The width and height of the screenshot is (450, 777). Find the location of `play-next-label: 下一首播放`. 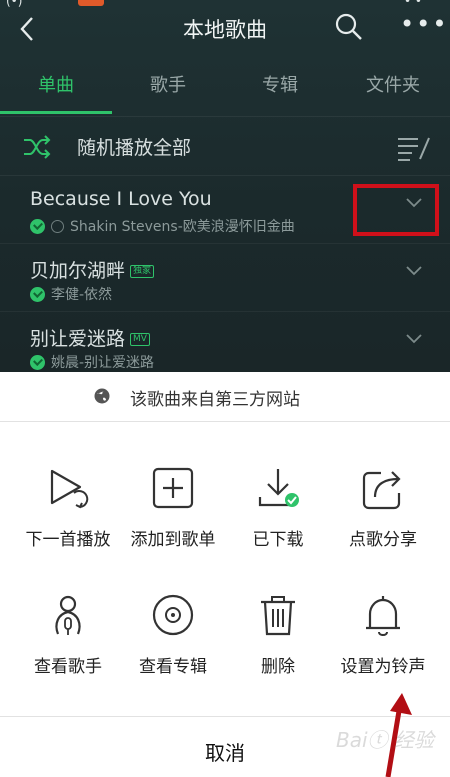

play-next-label: 下一首播放 is located at coordinates (68, 540).